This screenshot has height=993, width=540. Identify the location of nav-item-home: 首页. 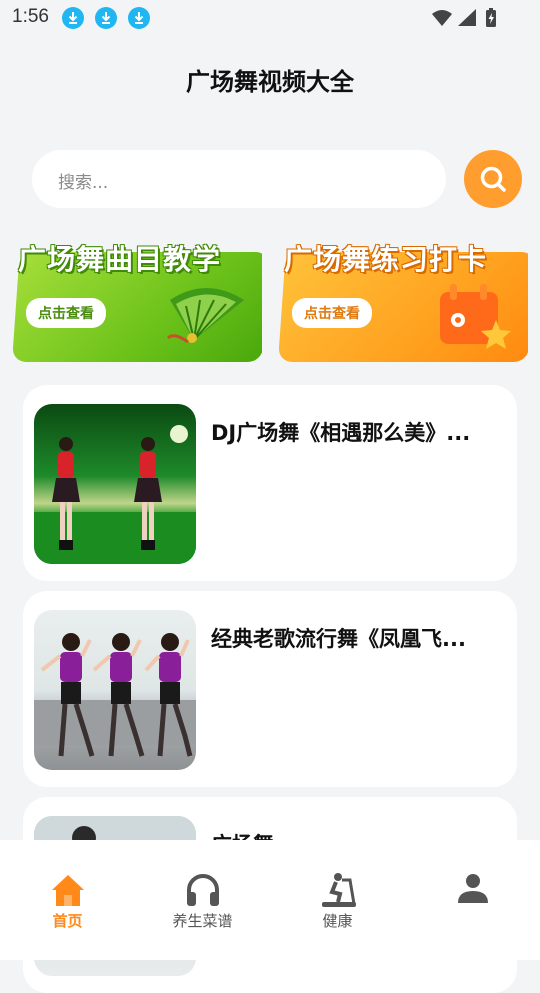
(67, 900).